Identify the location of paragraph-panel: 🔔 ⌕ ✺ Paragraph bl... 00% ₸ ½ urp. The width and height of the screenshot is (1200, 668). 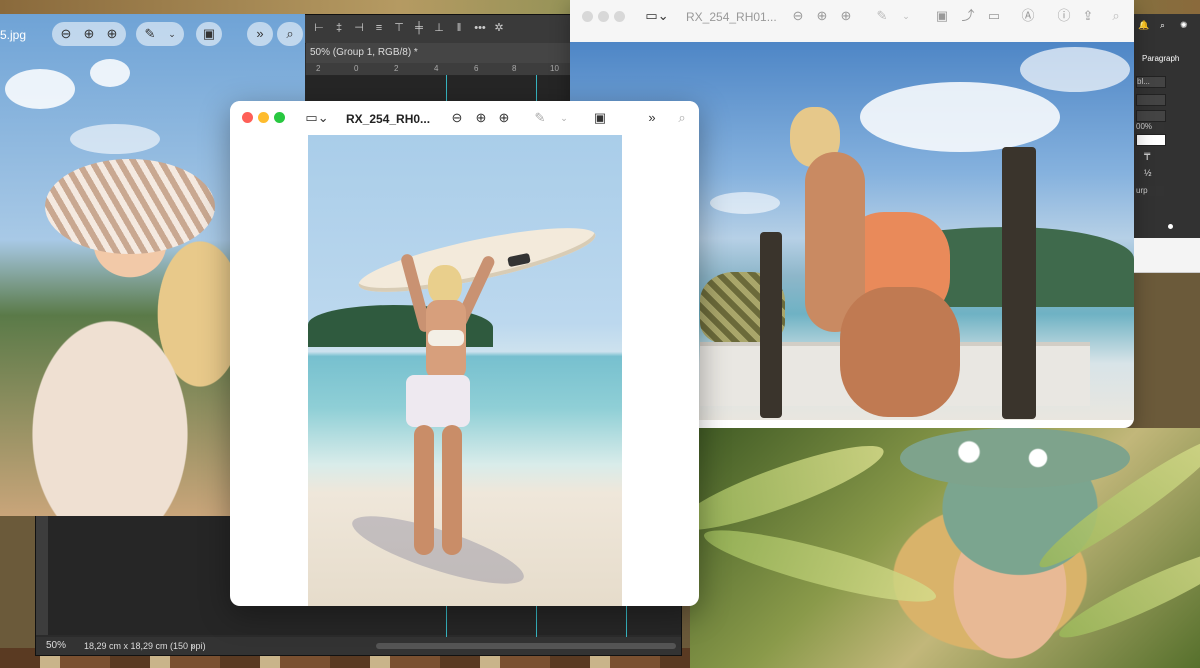
(1165, 139).